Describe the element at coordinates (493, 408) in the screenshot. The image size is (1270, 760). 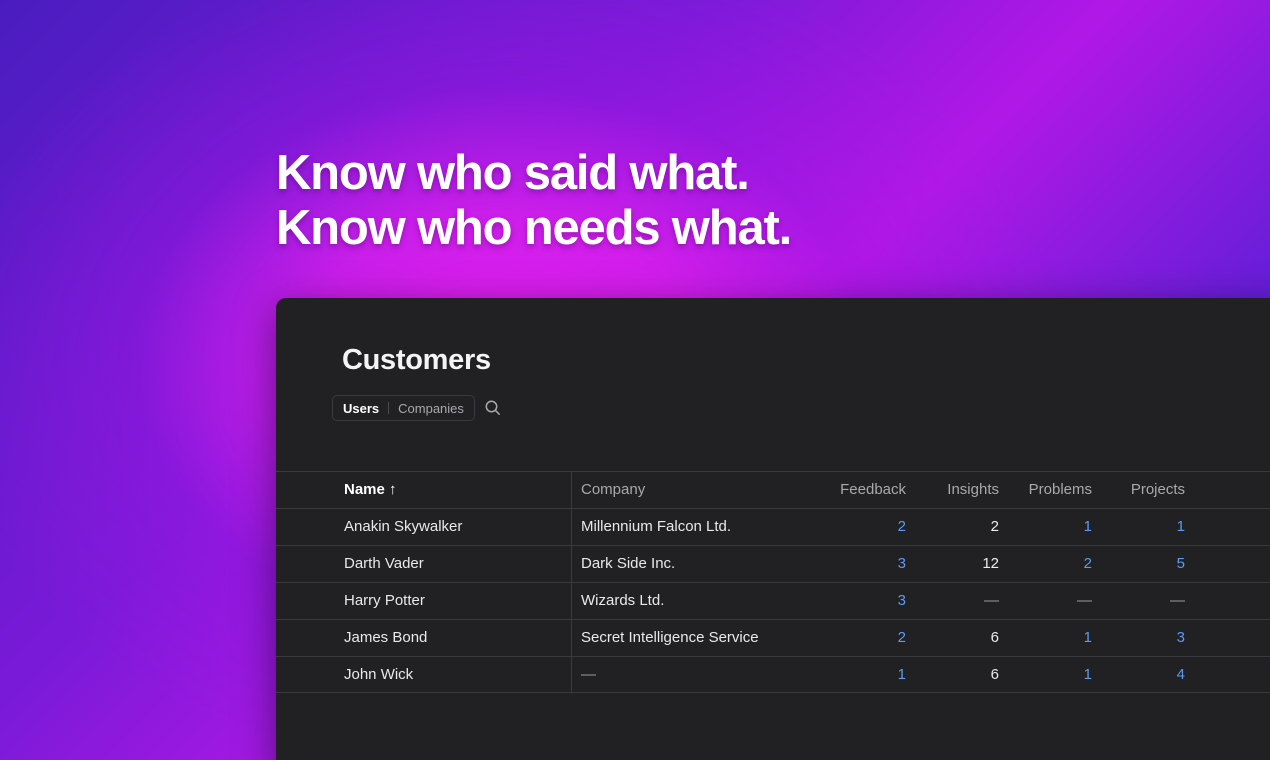
I see `search-icon` at that location.